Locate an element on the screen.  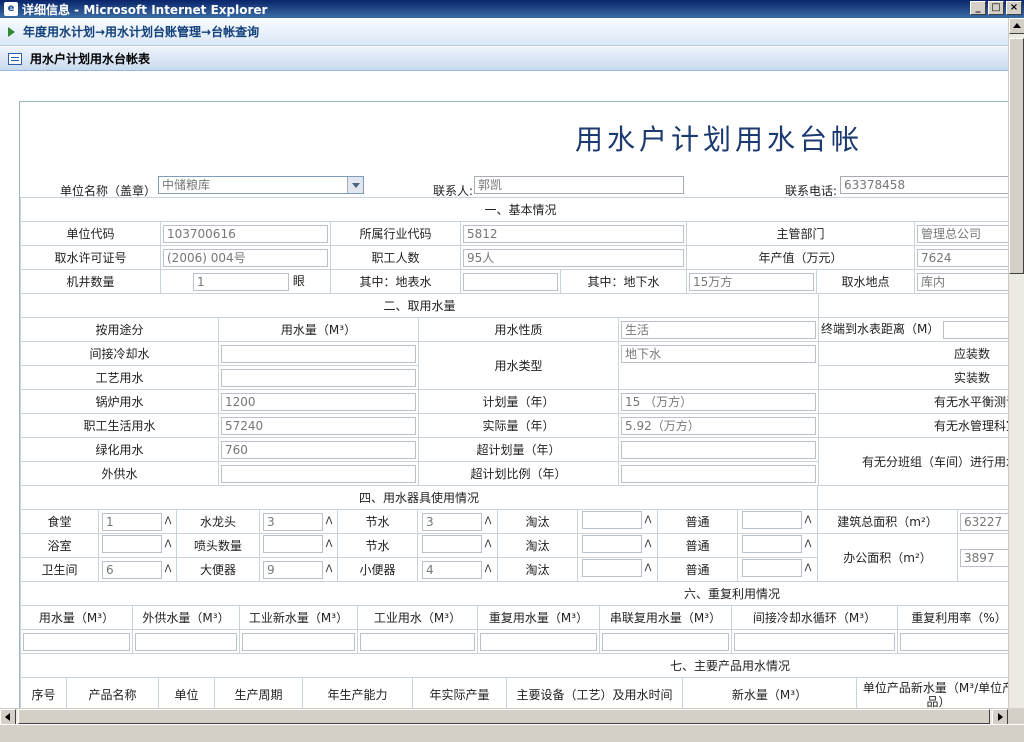
maximize-button: □ is located at coordinates (996, 8).